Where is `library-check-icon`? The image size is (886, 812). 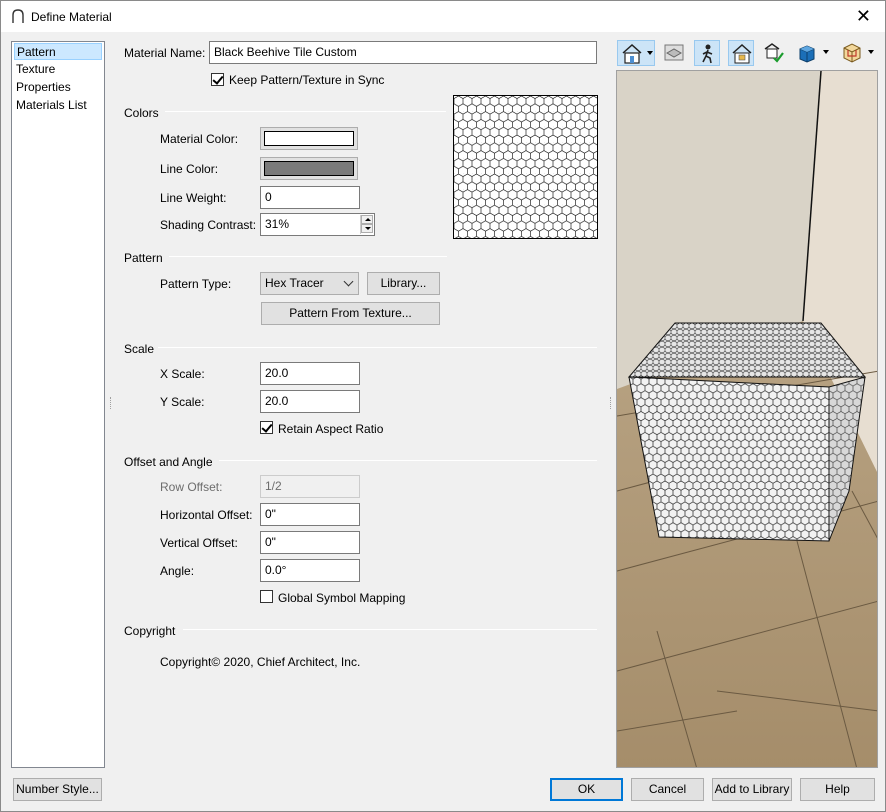
library-check-icon is located at coordinates (774, 53).